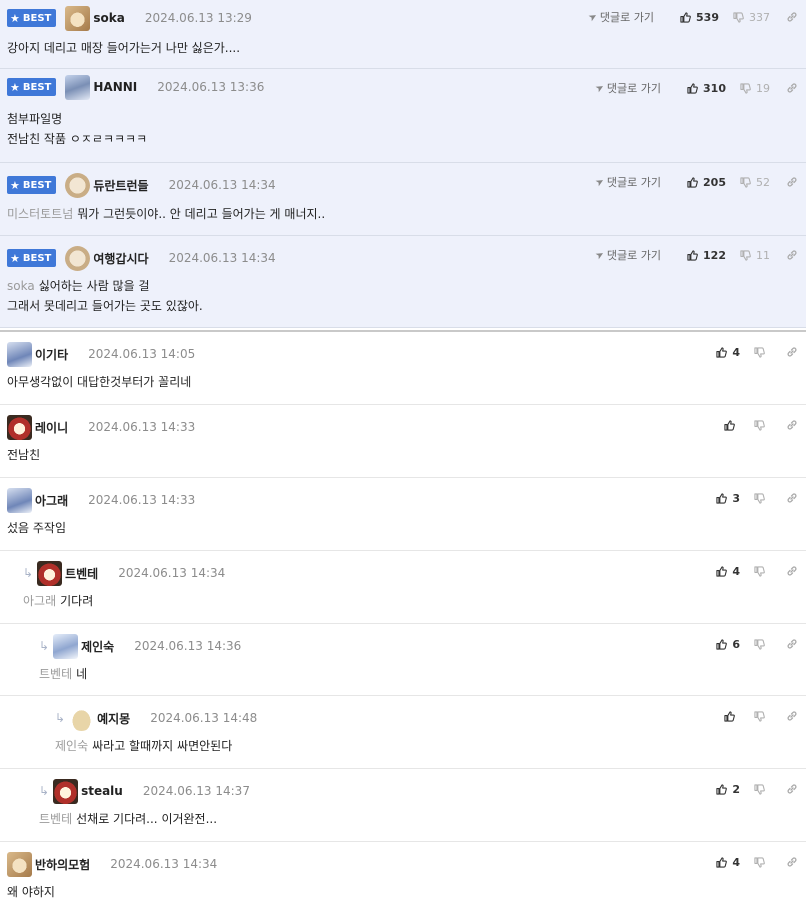  Describe the element at coordinates (97, 646) in the screenshot. I see `author-nick: 제인숙` at that location.